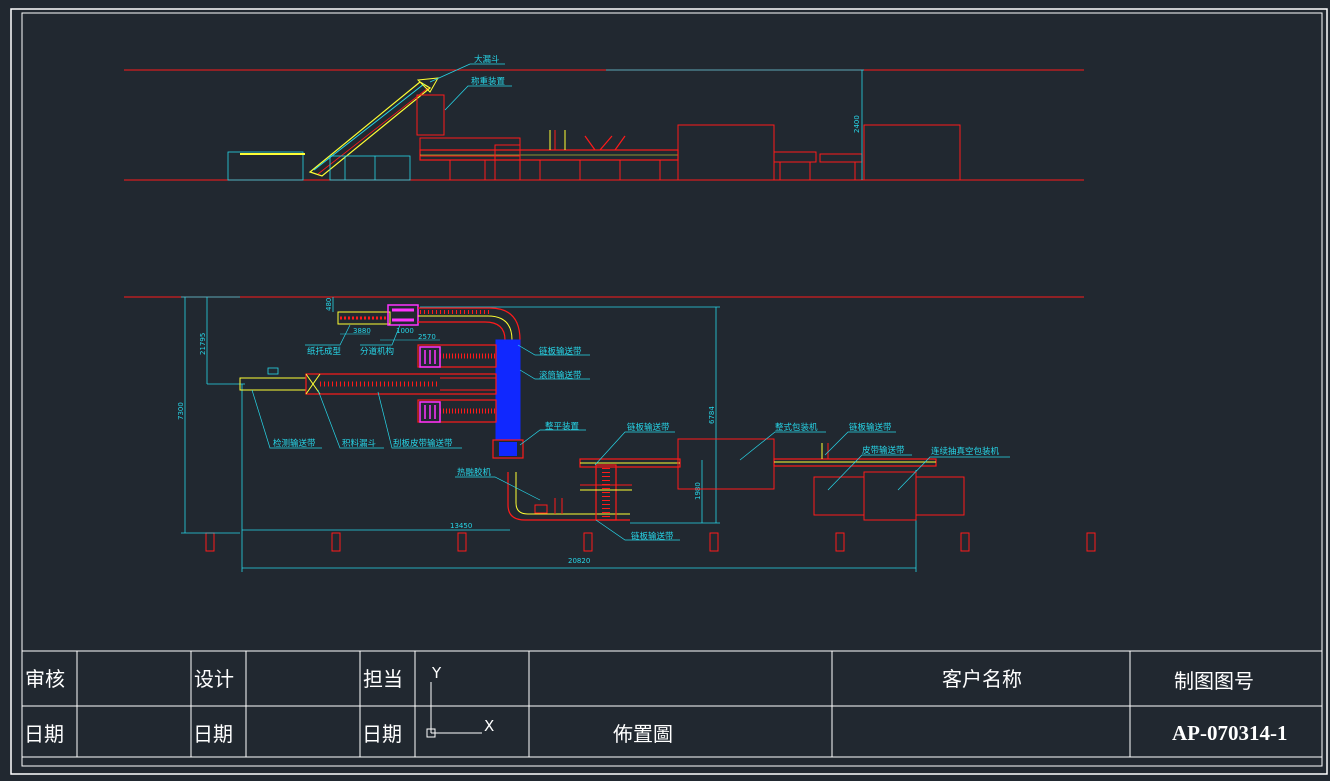 The image size is (1330, 781). Describe the element at coordinates (965, 451) in the screenshot. I see `vacuum-packer-label: 连续抽真空包装机` at that location.